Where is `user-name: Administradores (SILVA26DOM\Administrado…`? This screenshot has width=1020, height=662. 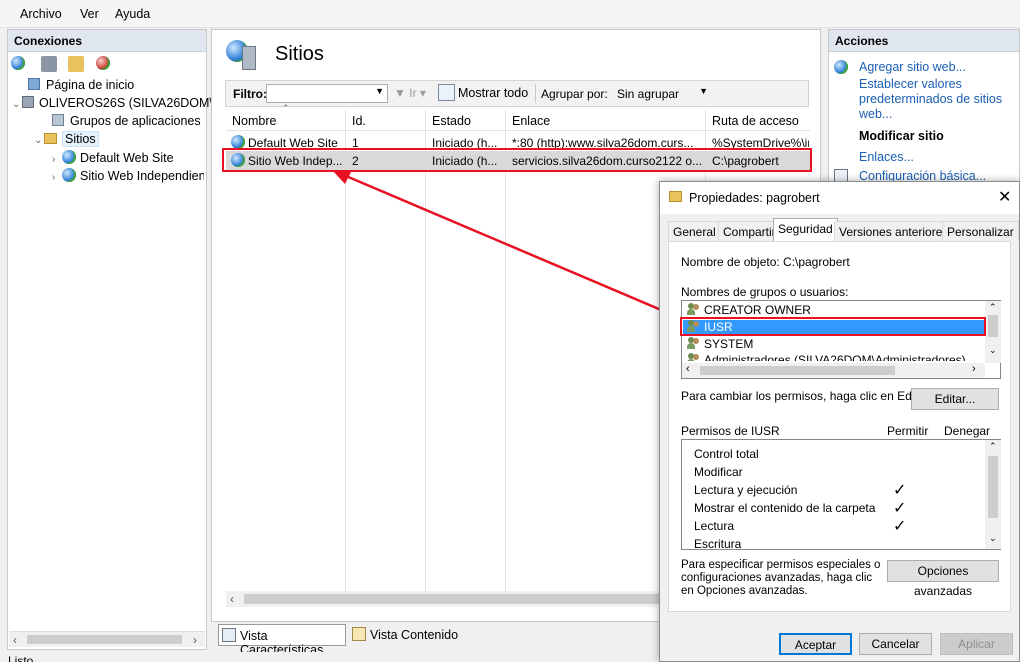 user-name: Administradores (SILVA26DOM\Administrado… is located at coordinates (835, 357).